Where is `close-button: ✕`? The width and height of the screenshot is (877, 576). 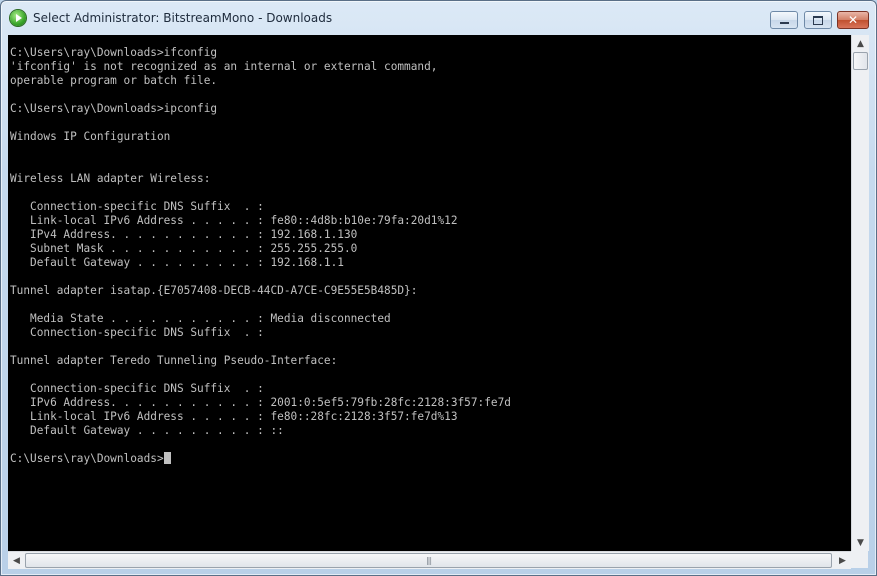
close-button: ✕ is located at coordinates (853, 20).